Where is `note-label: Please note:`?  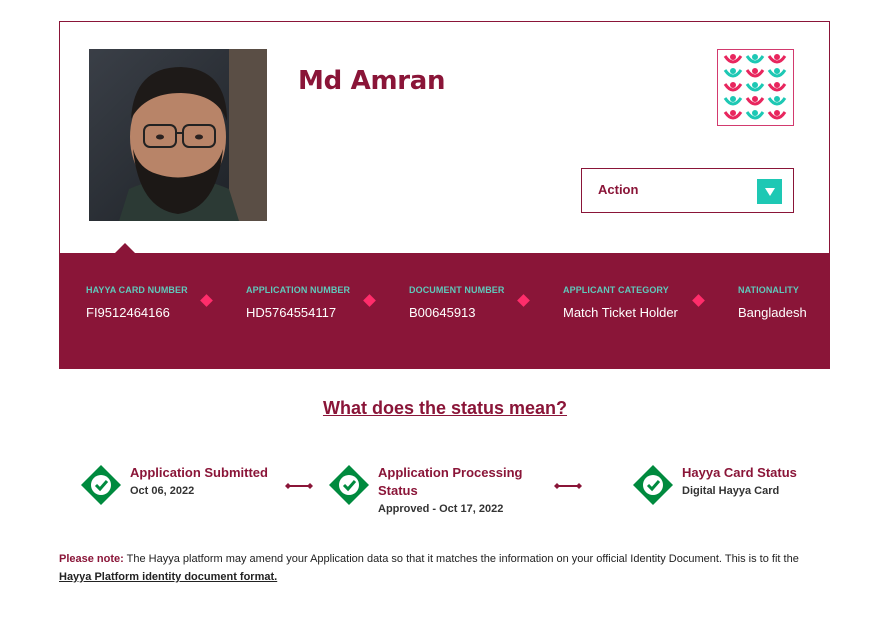
note-label: Please note: is located at coordinates (91, 559).